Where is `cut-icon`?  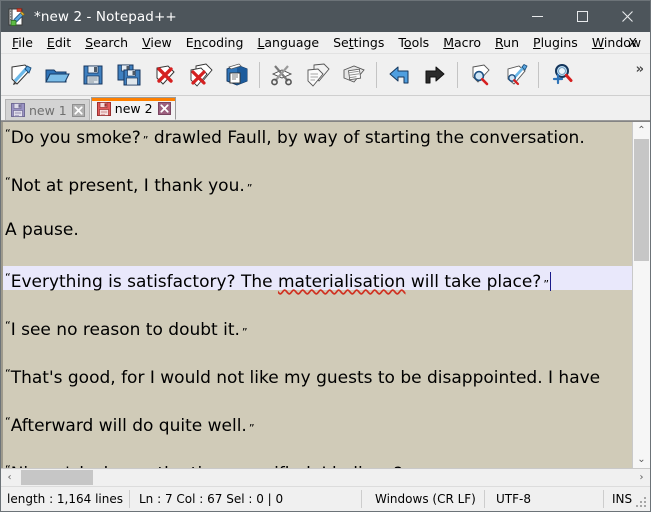
cut-icon is located at coordinates (282, 75).